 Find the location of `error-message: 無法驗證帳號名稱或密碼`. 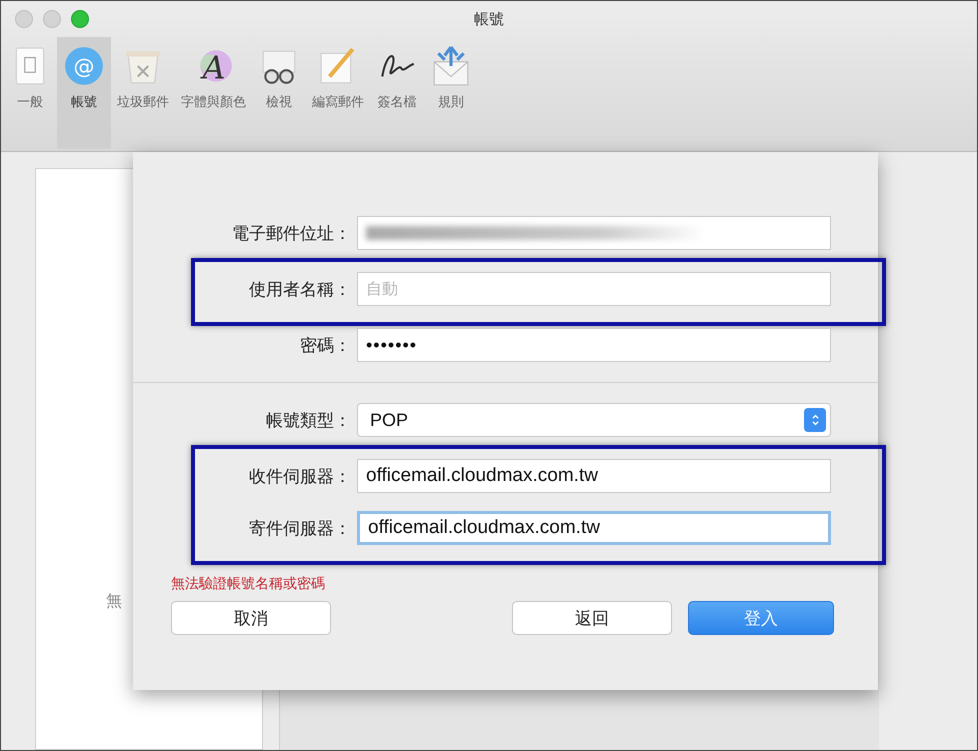

error-message: 無法驗證帳號名稱或密碼 is located at coordinates (248, 584).